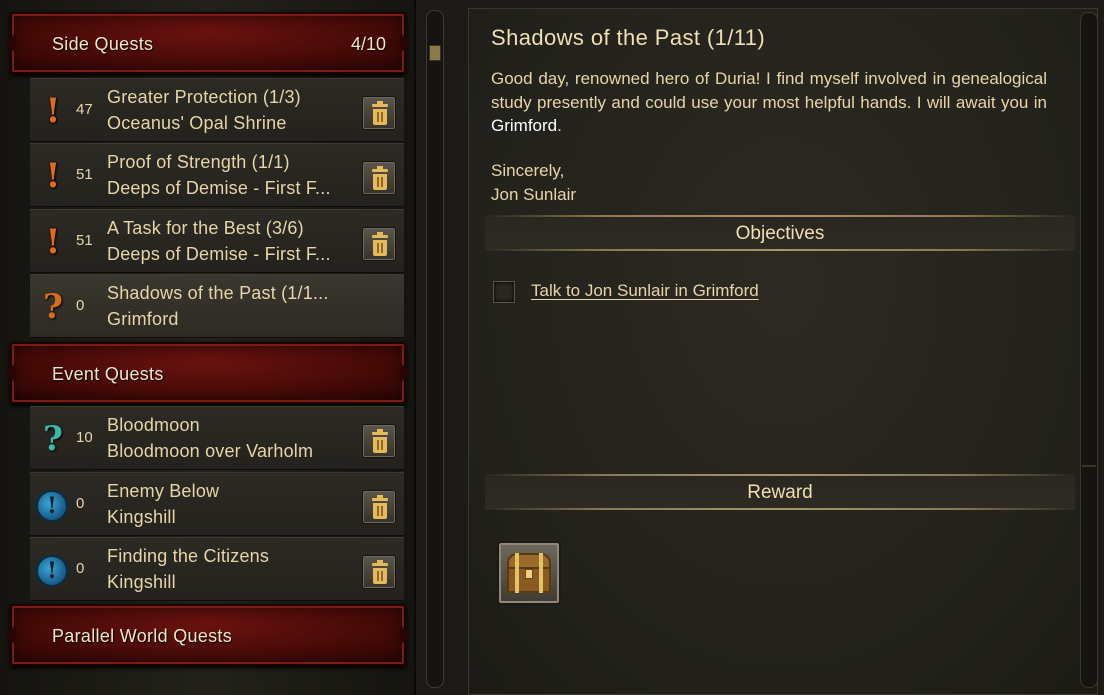 This screenshot has height=695, width=1104. What do you see at coordinates (143, 319) in the screenshot?
I see `quest-location: Grimford` at bounding box center [143, 319].